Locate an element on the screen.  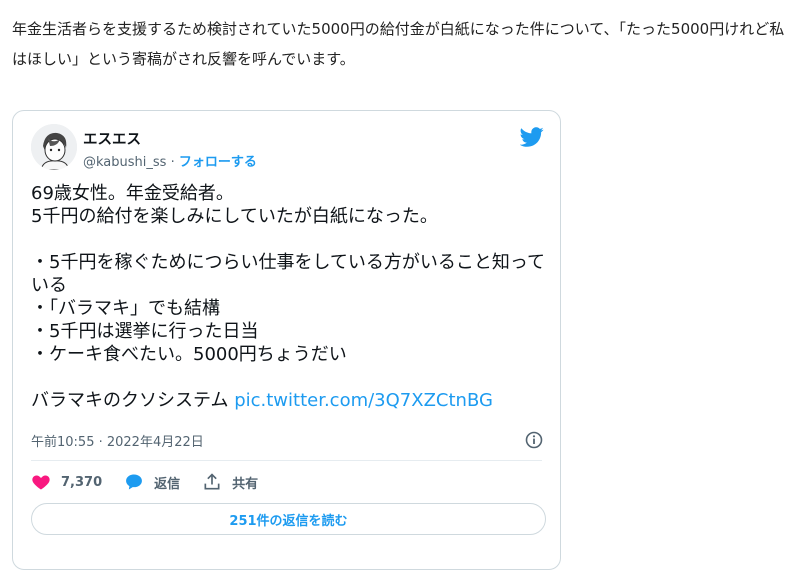
like-button: 7,370 is located at coordinates (66, 482).